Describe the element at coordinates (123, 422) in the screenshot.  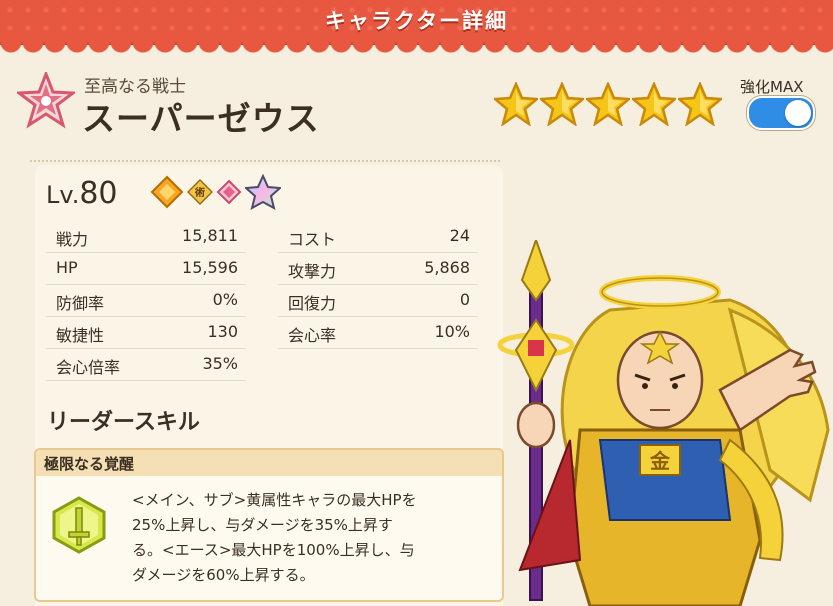
I see `leader-skill-title: リーダースキル` at that location.